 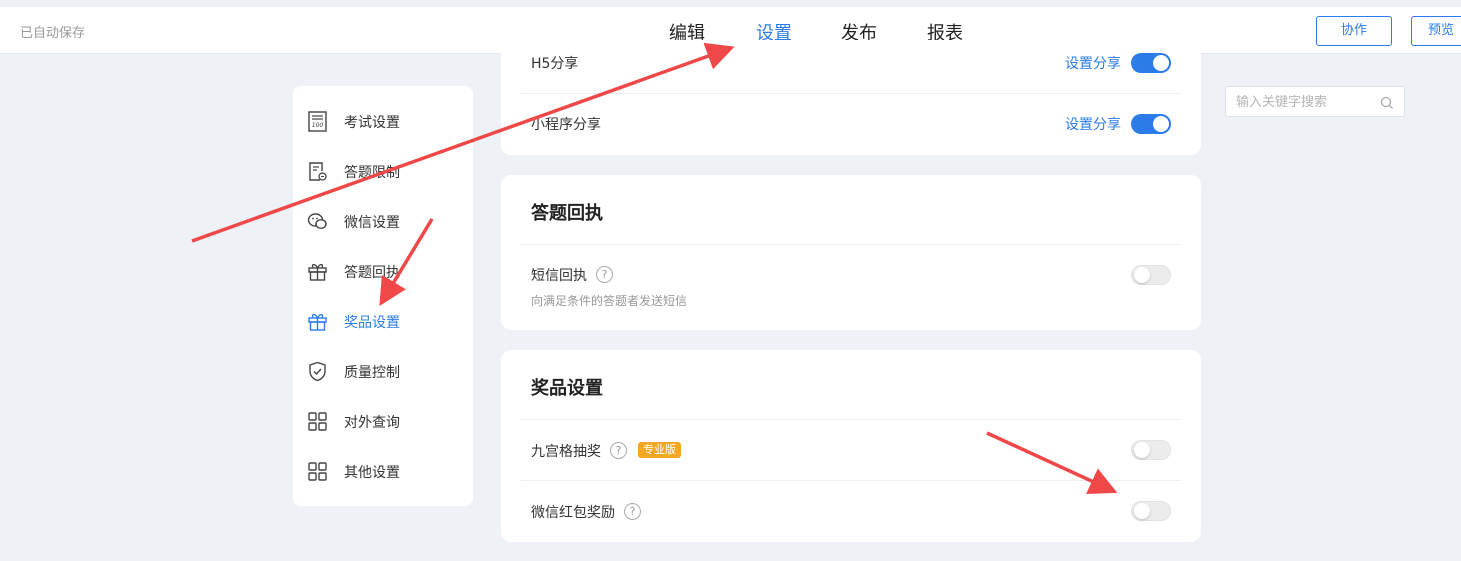 What do you see at coordinates (566, 452) in the screenshot?
I see `grid-lottery-label: 九宫格抽奖` at bounding box center [566, 452].